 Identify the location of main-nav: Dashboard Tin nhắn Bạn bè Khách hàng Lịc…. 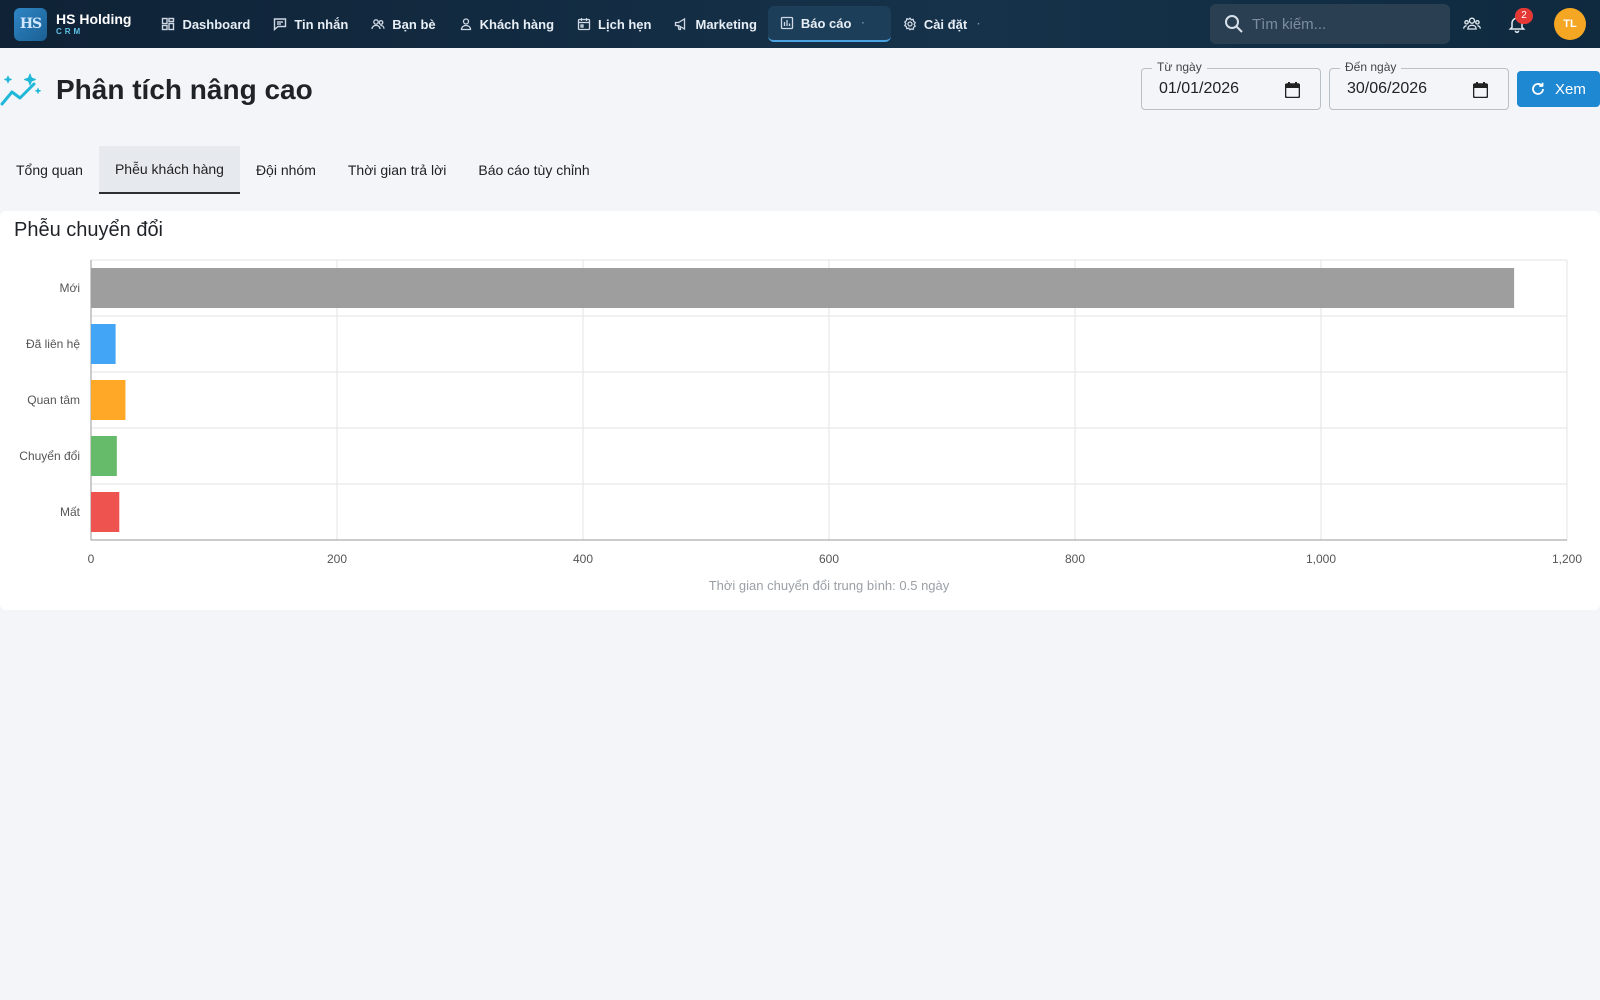
(570, 24).